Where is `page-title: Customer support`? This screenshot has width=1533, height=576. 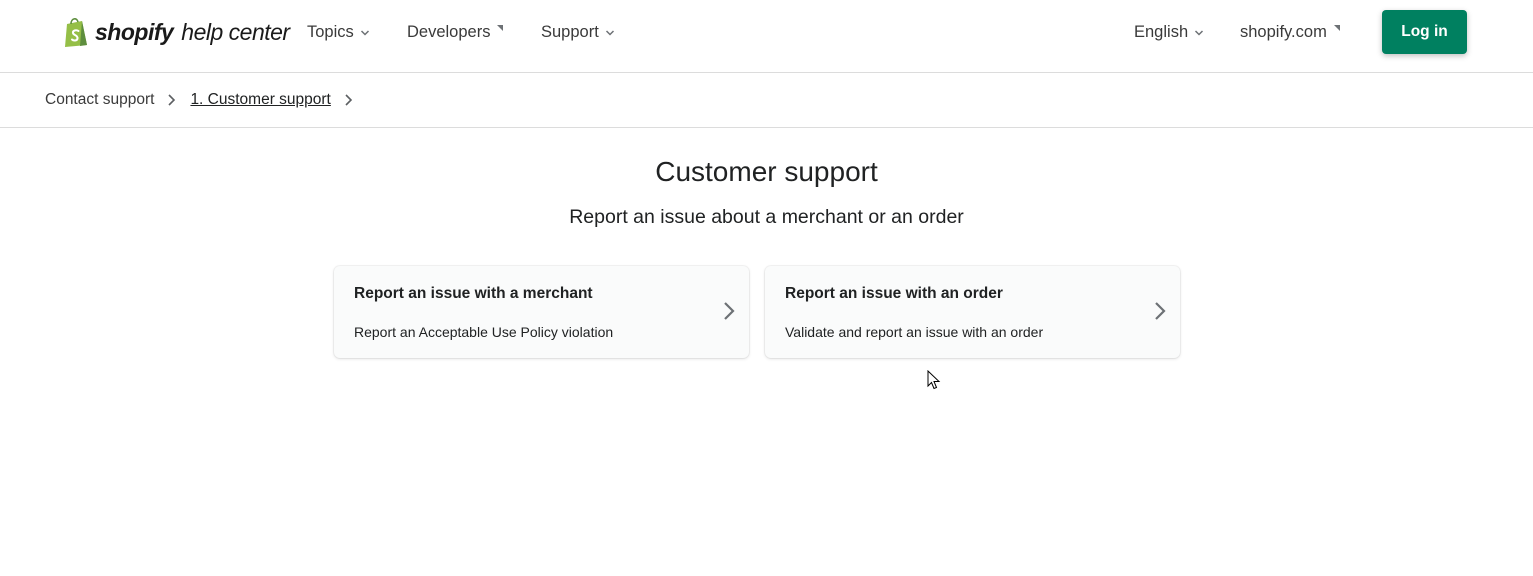
page-title: Customer support is located at coordinates (766, 171).